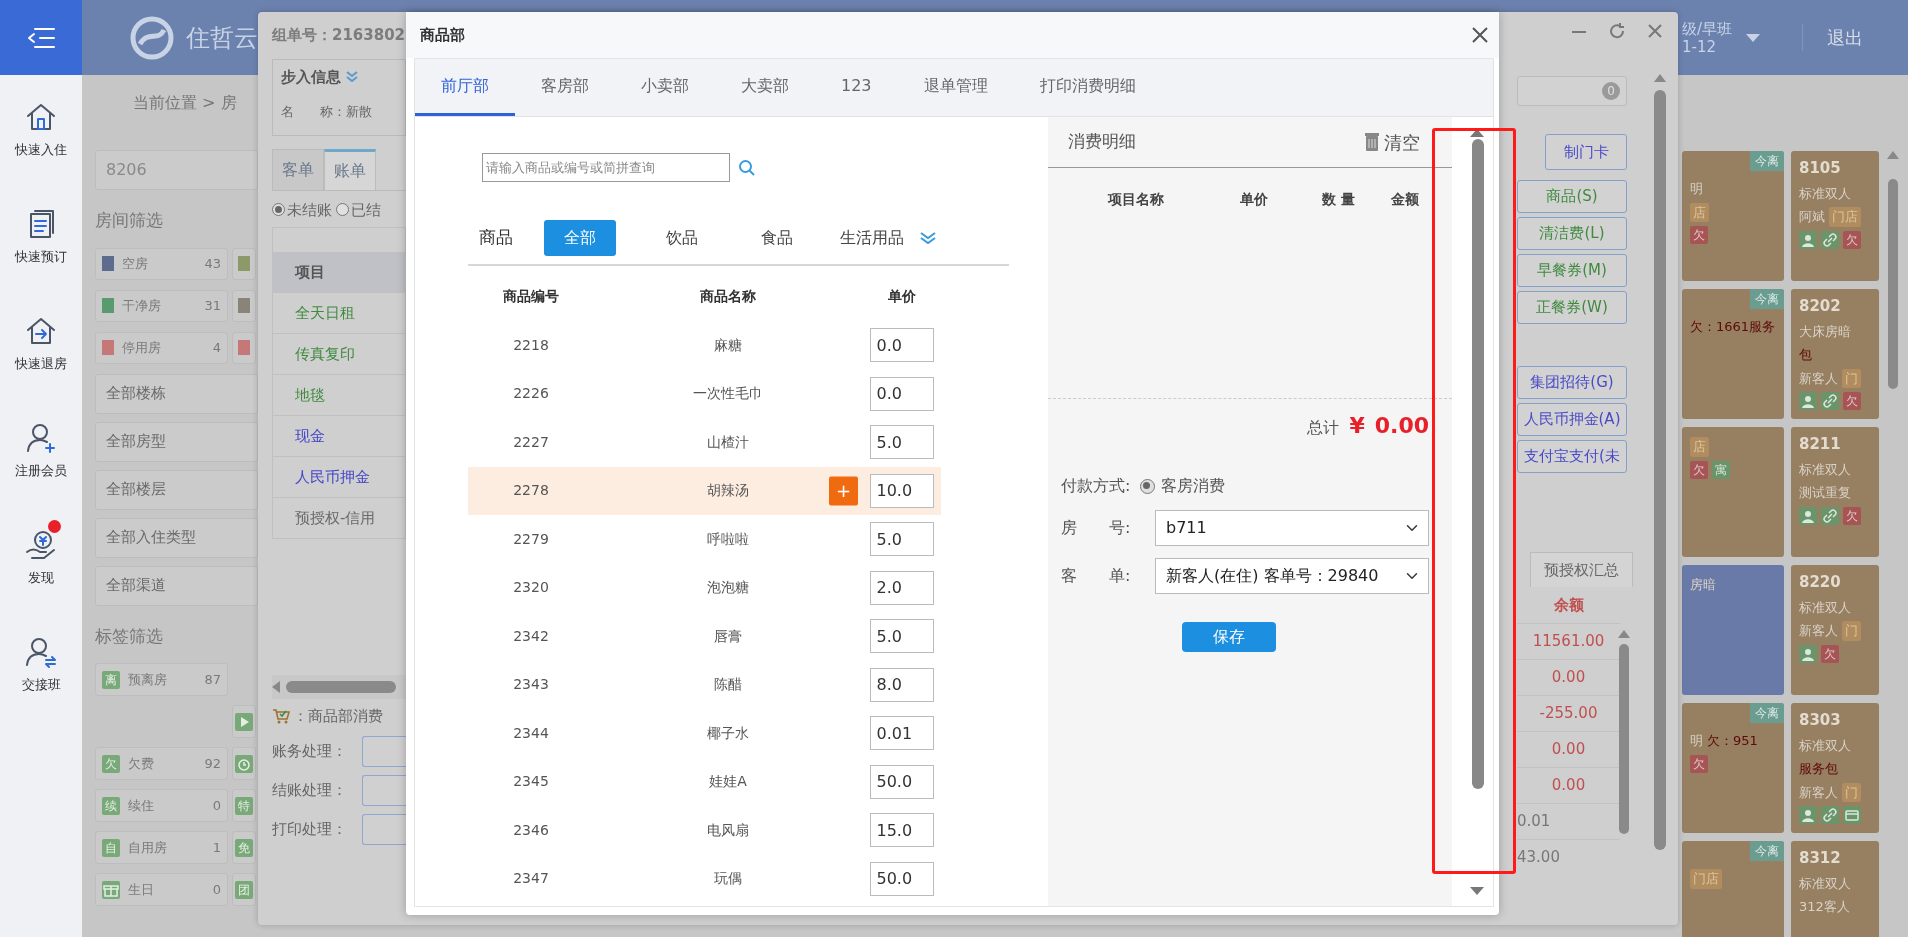  I want to click on select-field: 新客人(在住) 客单号：29840, so click(1292, 576).